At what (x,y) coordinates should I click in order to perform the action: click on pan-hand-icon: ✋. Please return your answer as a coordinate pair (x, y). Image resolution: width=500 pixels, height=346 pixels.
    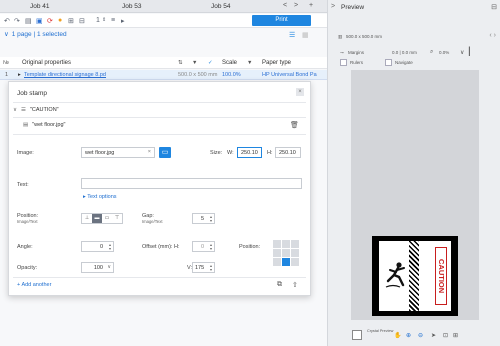
    Looking at the image, I should click on (397, 335).